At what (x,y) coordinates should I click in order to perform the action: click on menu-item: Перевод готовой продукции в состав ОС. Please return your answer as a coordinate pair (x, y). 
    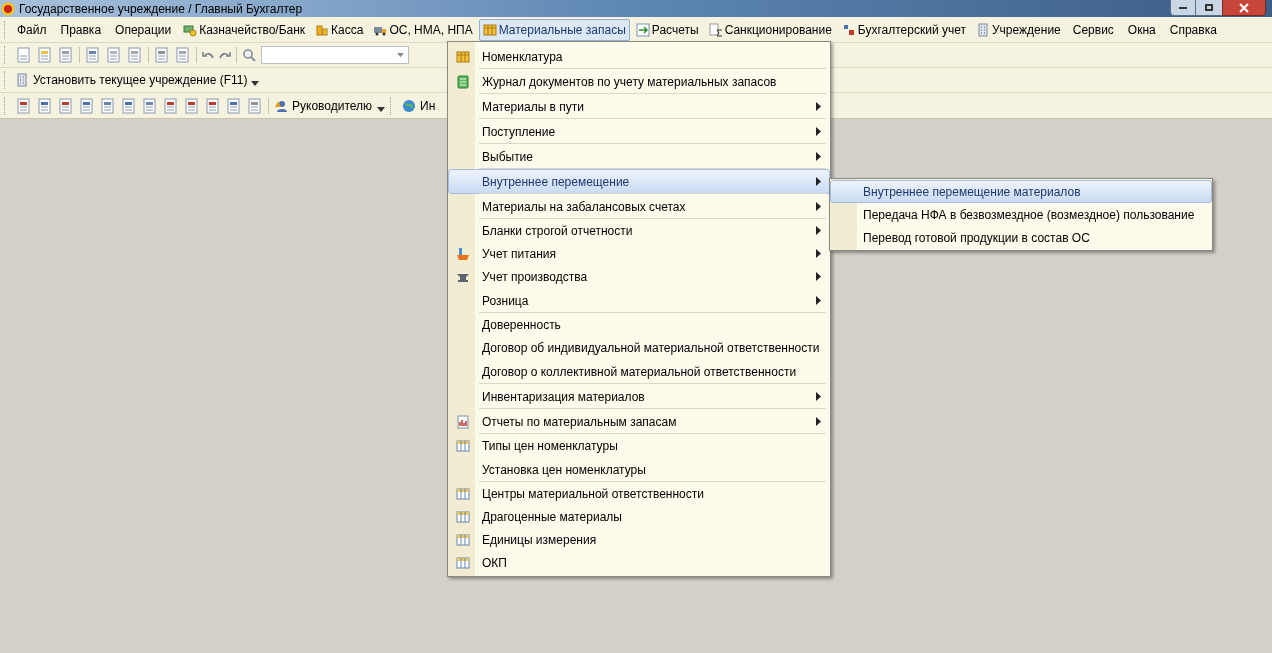
    Looking at the image, I should click on (1021, 237).